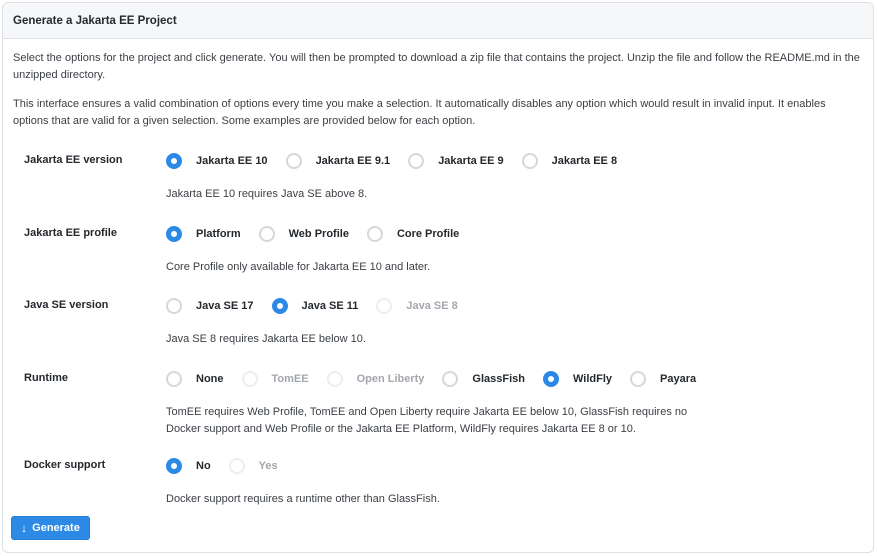 The image size is (877, 556). I want to click on radio-option-label: None, so click(210, 379).